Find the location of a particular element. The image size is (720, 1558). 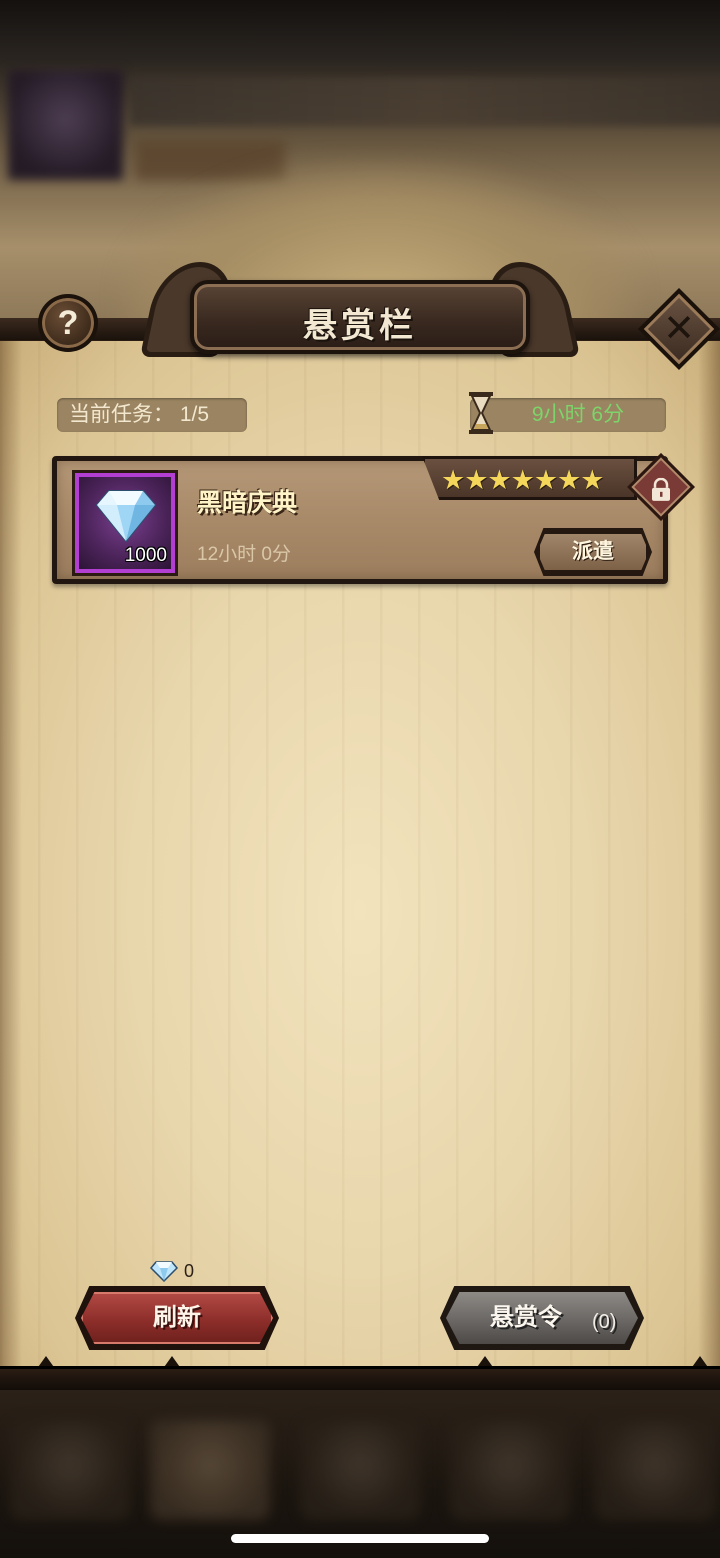

refresh-cost: 0 is located at coordinates (172, 1271).